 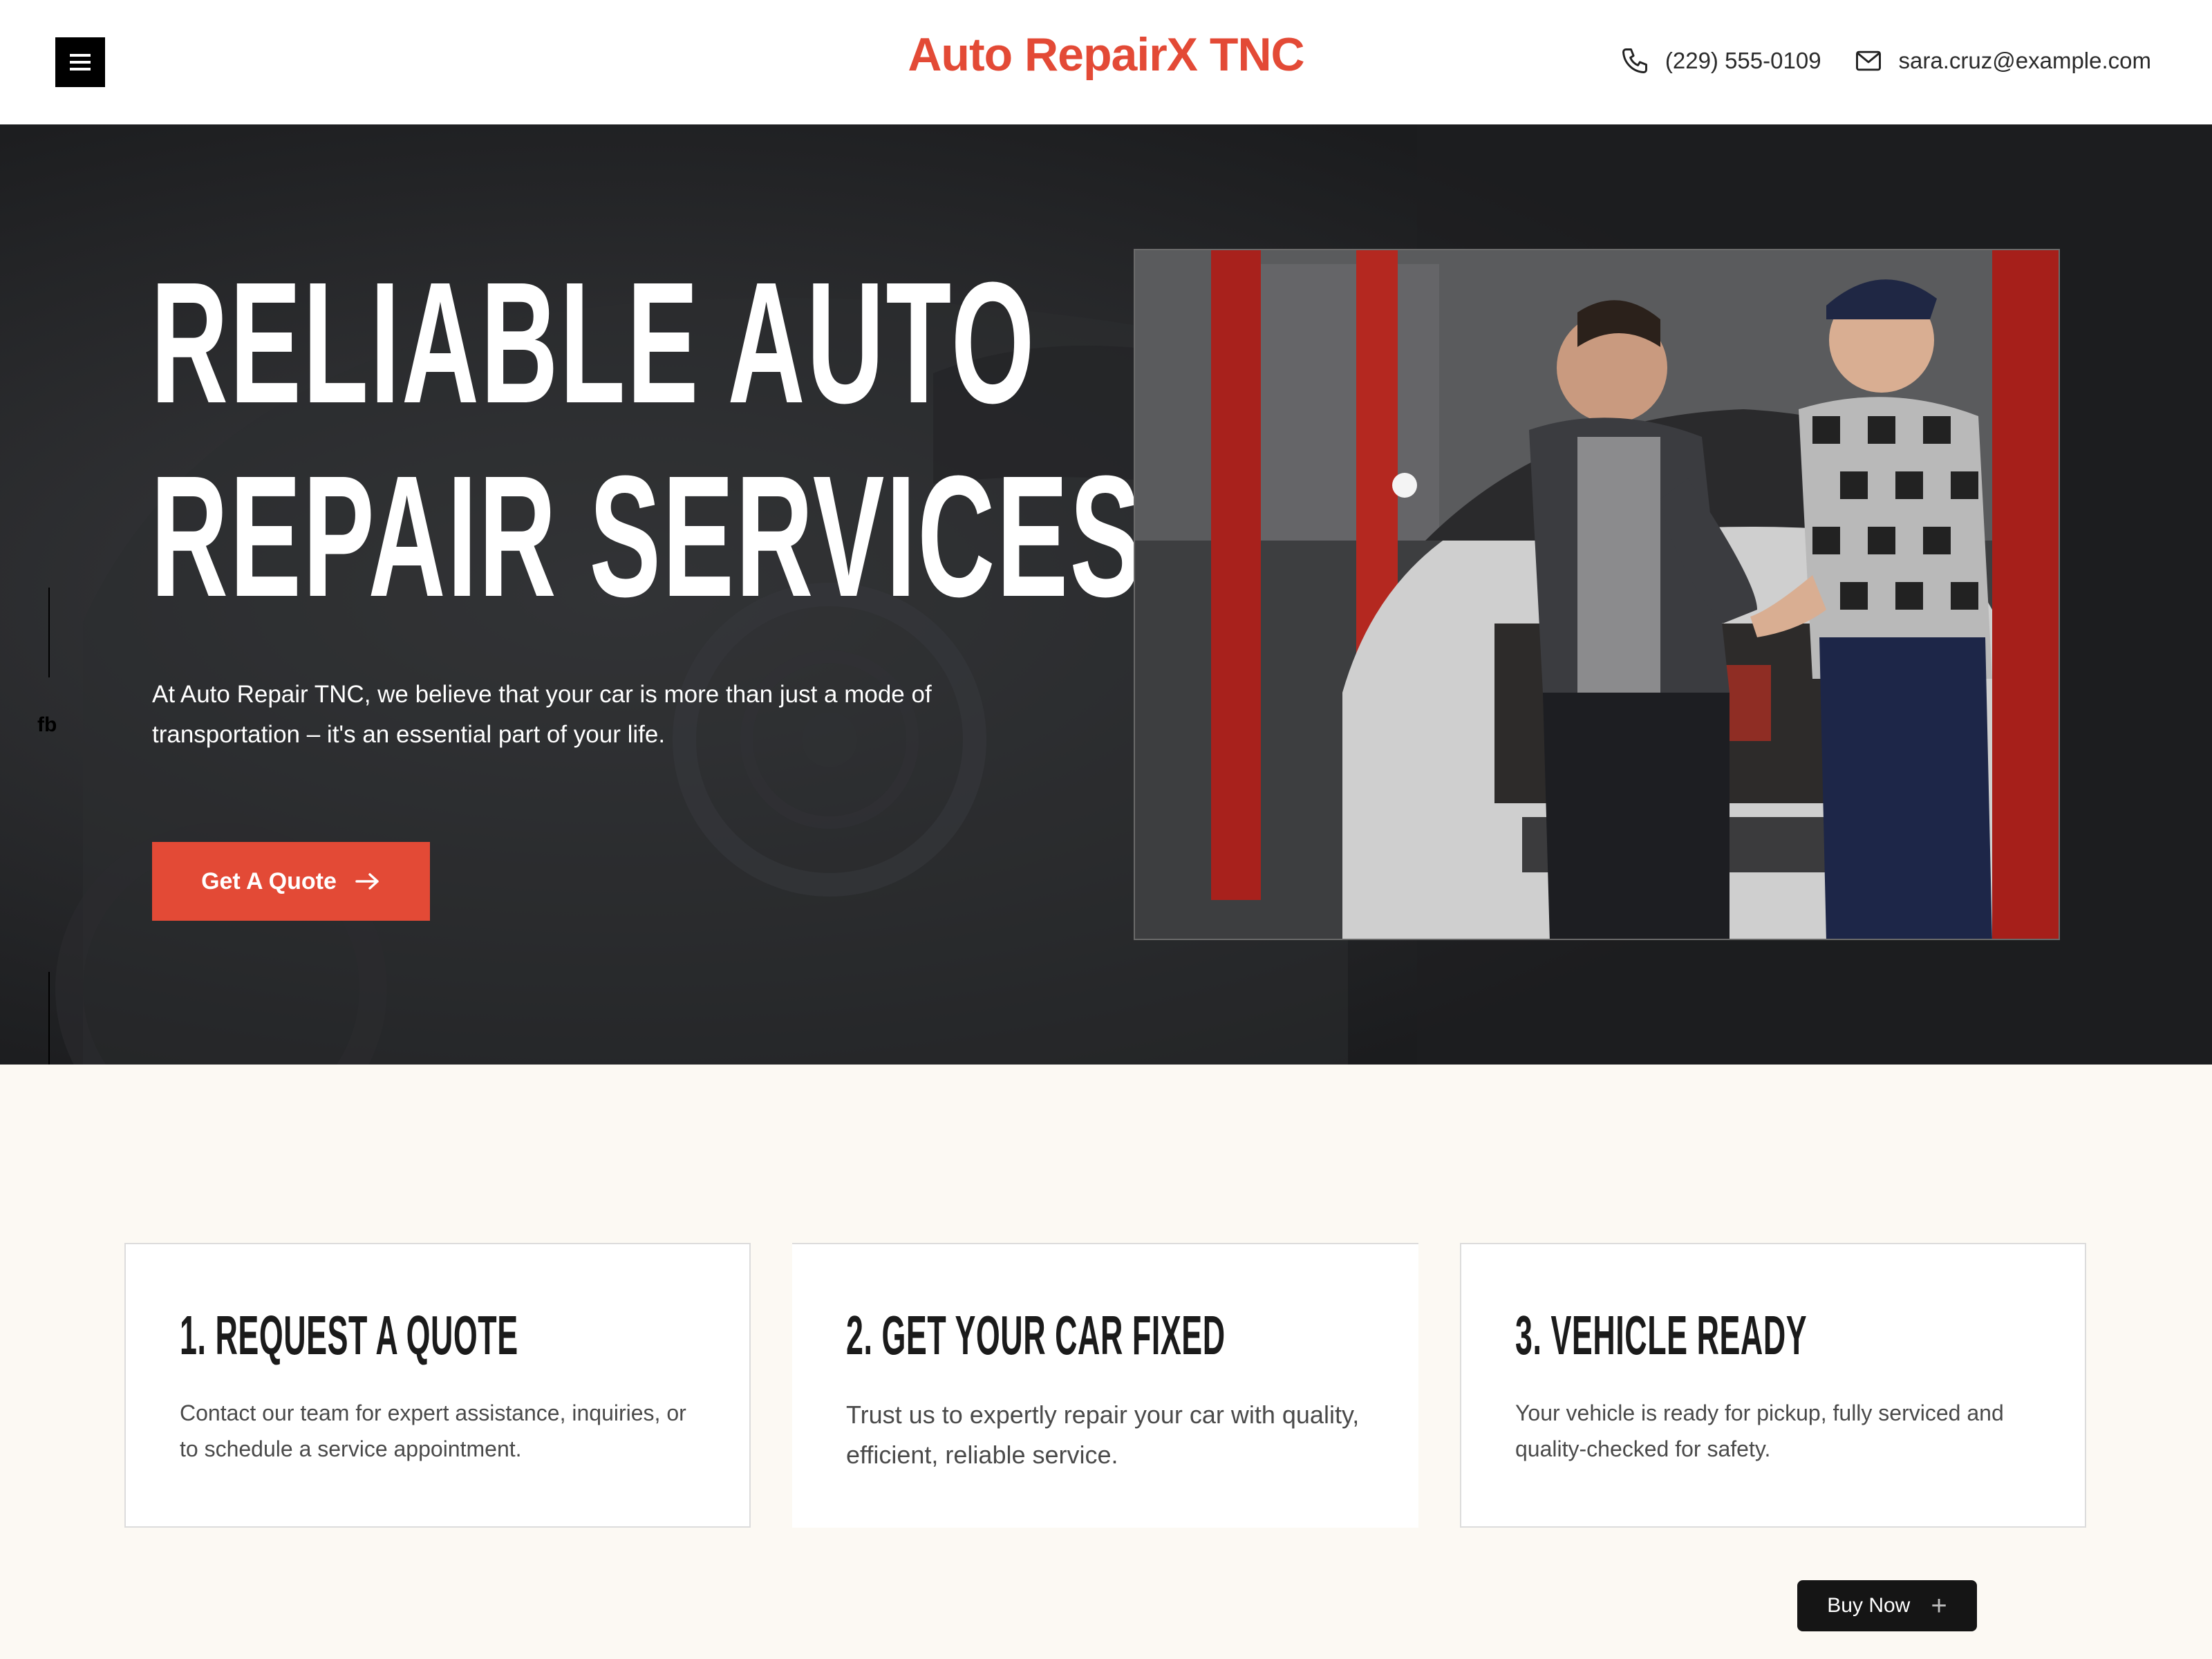 I want to click on buy-now-button: Buy Now +, so click(x=1887, y=1605).